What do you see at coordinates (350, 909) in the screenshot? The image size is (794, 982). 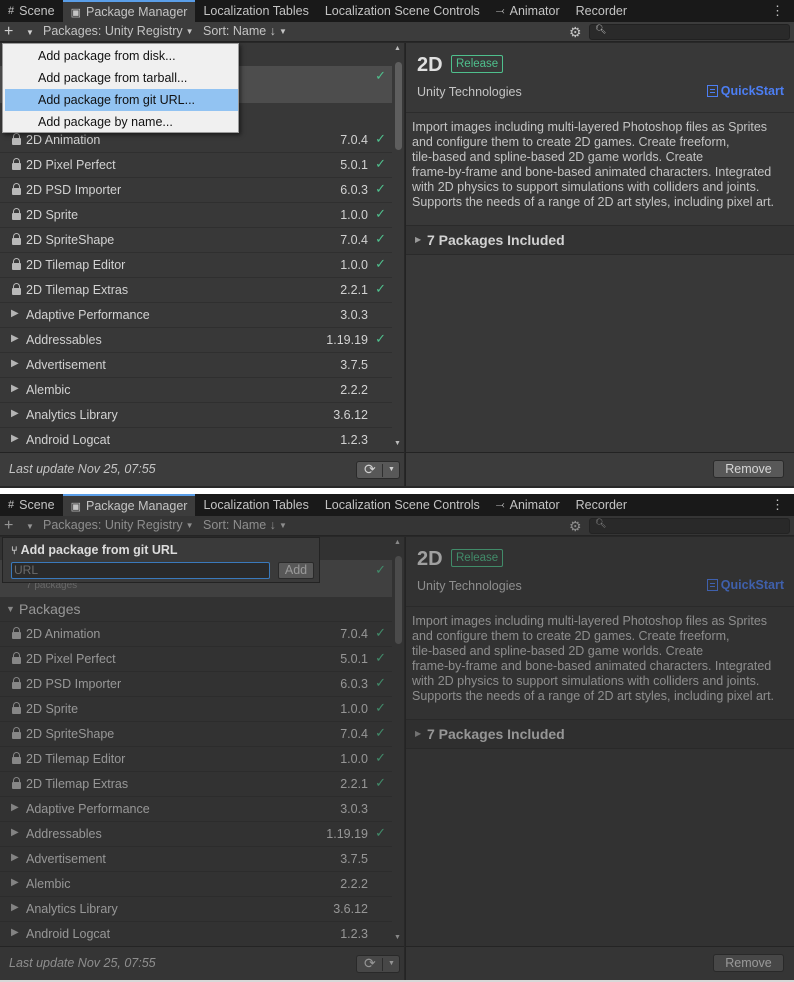 I see `package-version: 3.6.12` at bounding box center [350, 909].